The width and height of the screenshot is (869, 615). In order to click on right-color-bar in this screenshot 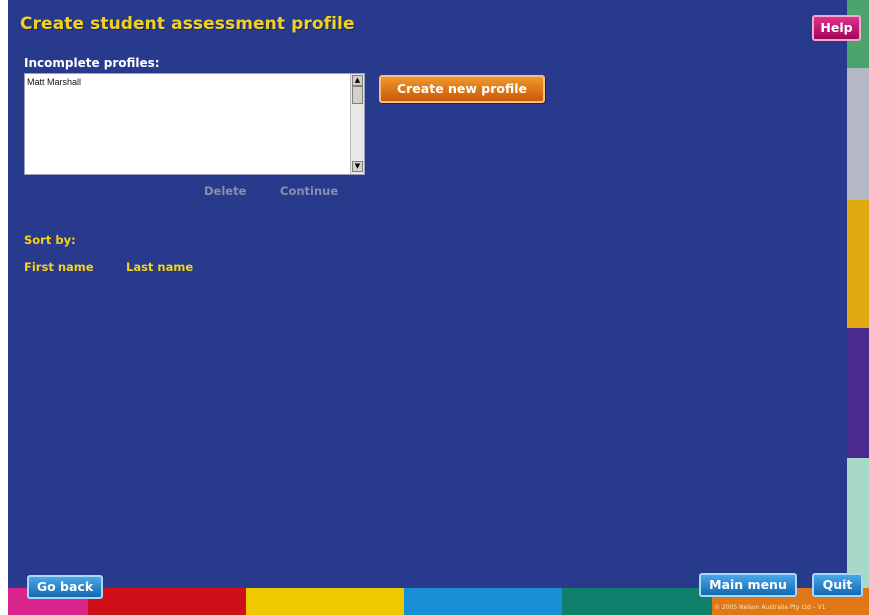, I will do `click(858, 294)`.